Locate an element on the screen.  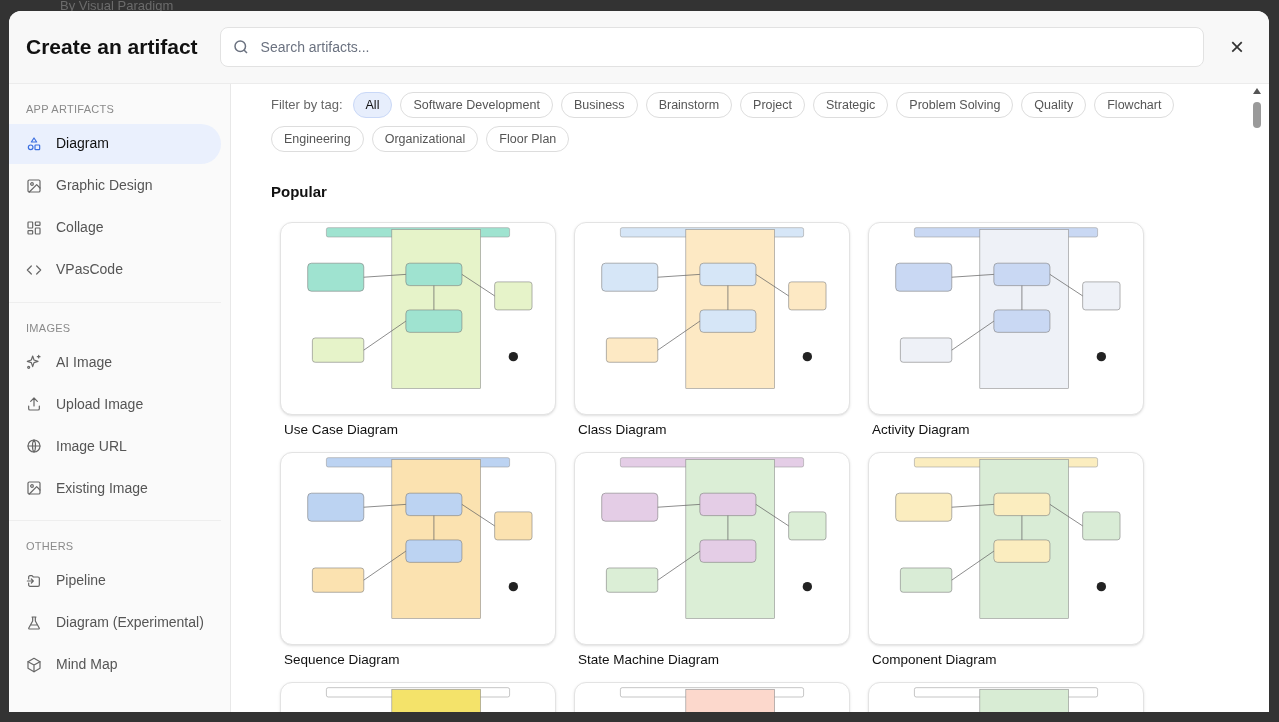
sidebar-item: Graphic Design is located at coordinates (115, 185).